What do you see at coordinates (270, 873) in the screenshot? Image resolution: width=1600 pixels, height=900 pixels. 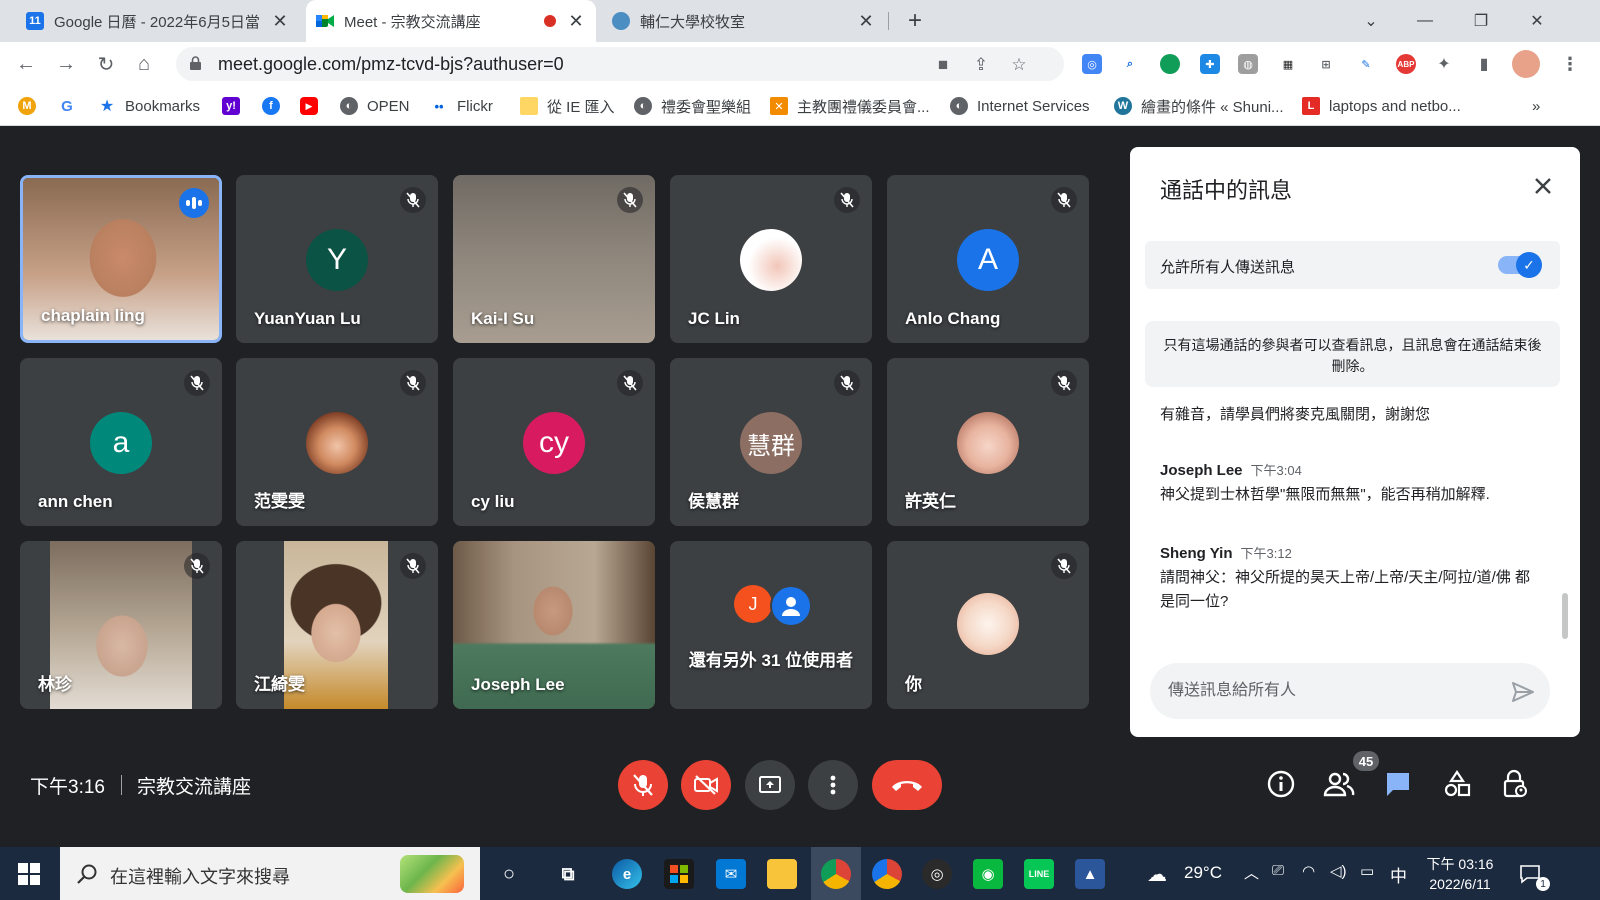 I see `taskbar-search-box: 在這裡輸入文字來搜尋` at bounding box center [270, 873].